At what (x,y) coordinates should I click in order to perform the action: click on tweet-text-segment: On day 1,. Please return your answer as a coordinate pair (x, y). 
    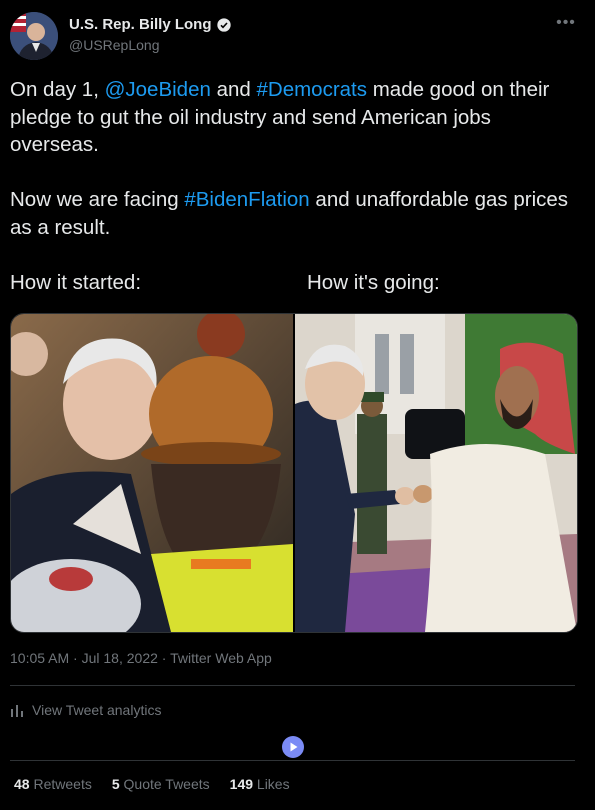
    Looking at the image, I should click on (57, 89).